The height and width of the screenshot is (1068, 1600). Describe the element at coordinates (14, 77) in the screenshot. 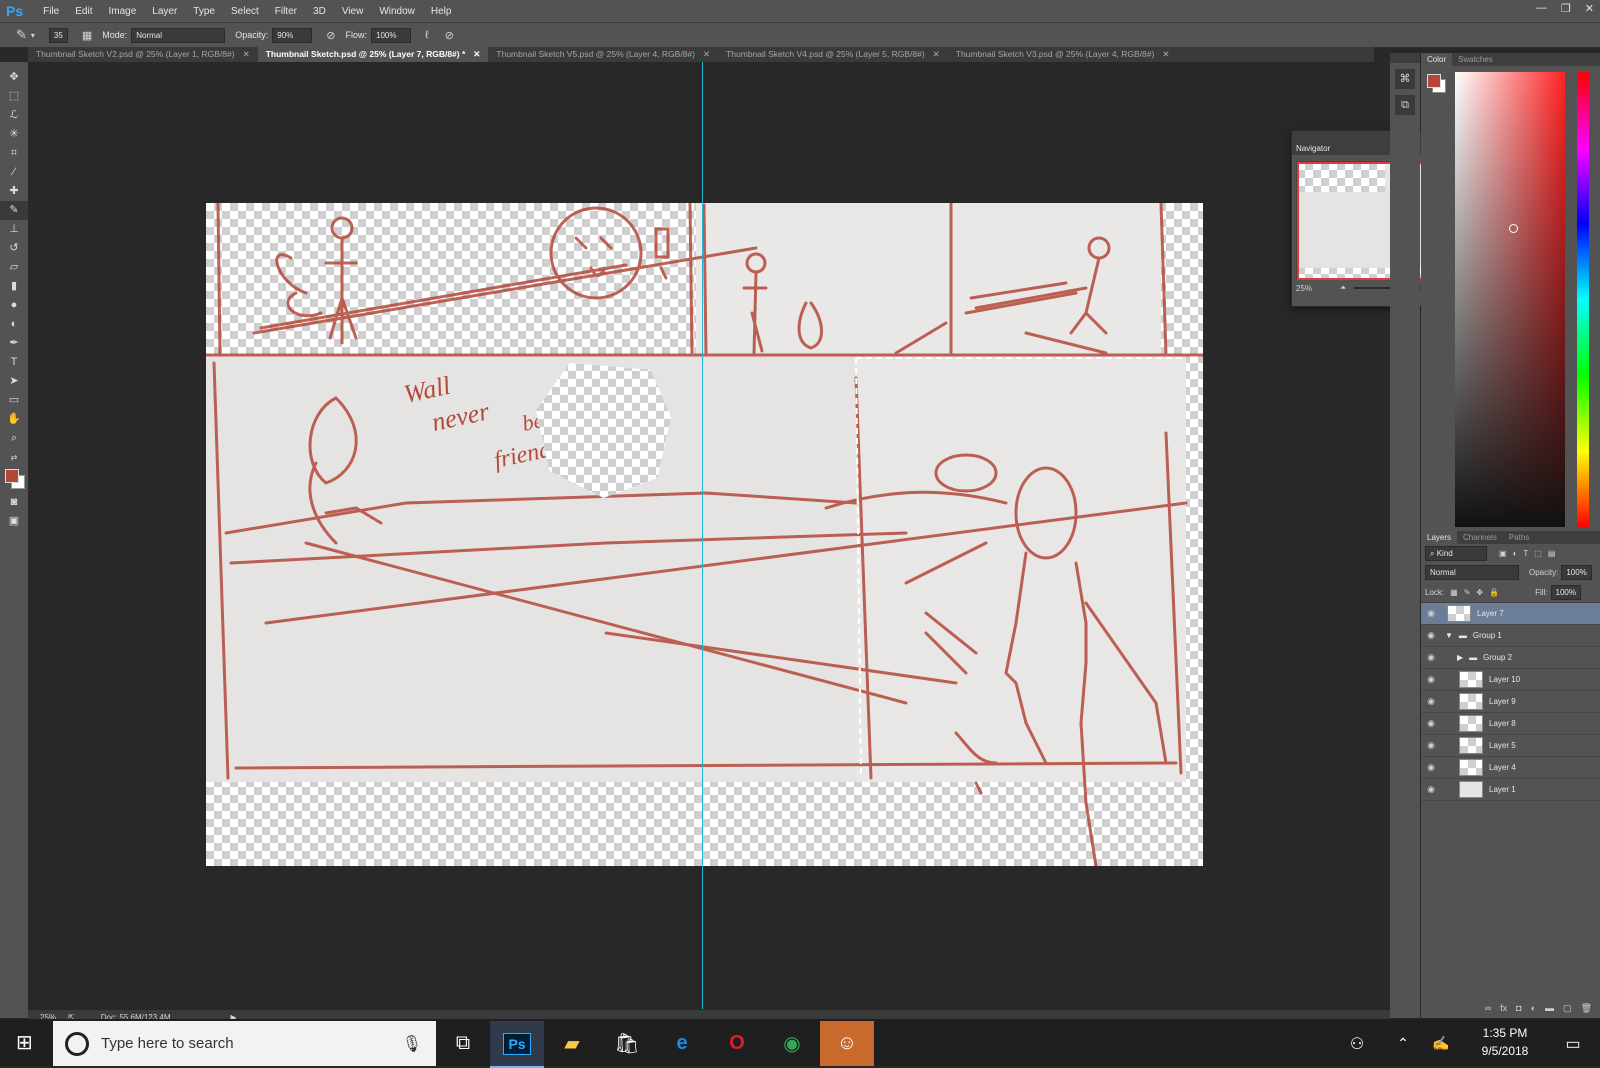

I see `move-tool-icon: ✥` at that location.